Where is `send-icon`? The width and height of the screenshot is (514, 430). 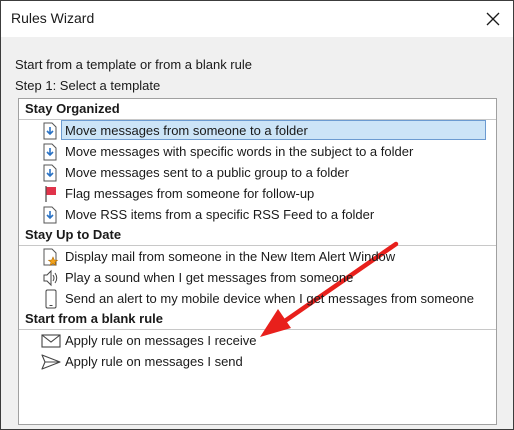 send-icon is located at coordinates (51, 362).